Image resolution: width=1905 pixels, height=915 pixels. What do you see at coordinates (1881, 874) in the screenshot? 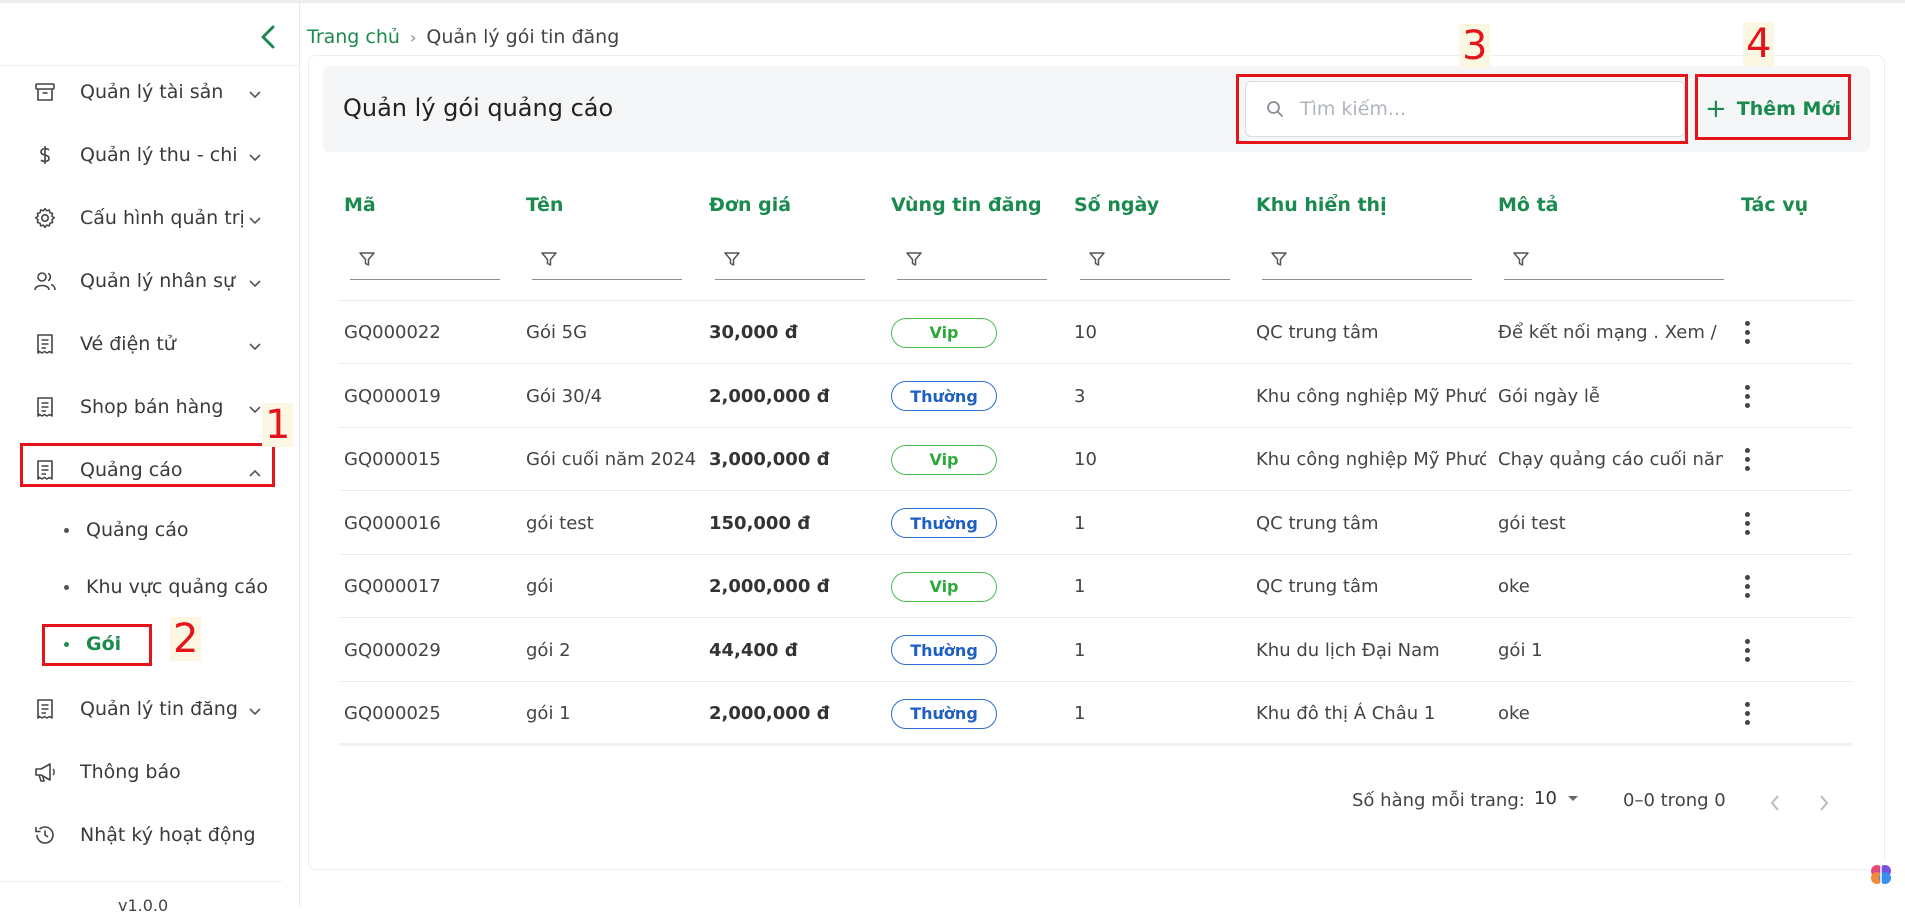
I see `assistant-brain-icon` at bounding box center [1881, 874].